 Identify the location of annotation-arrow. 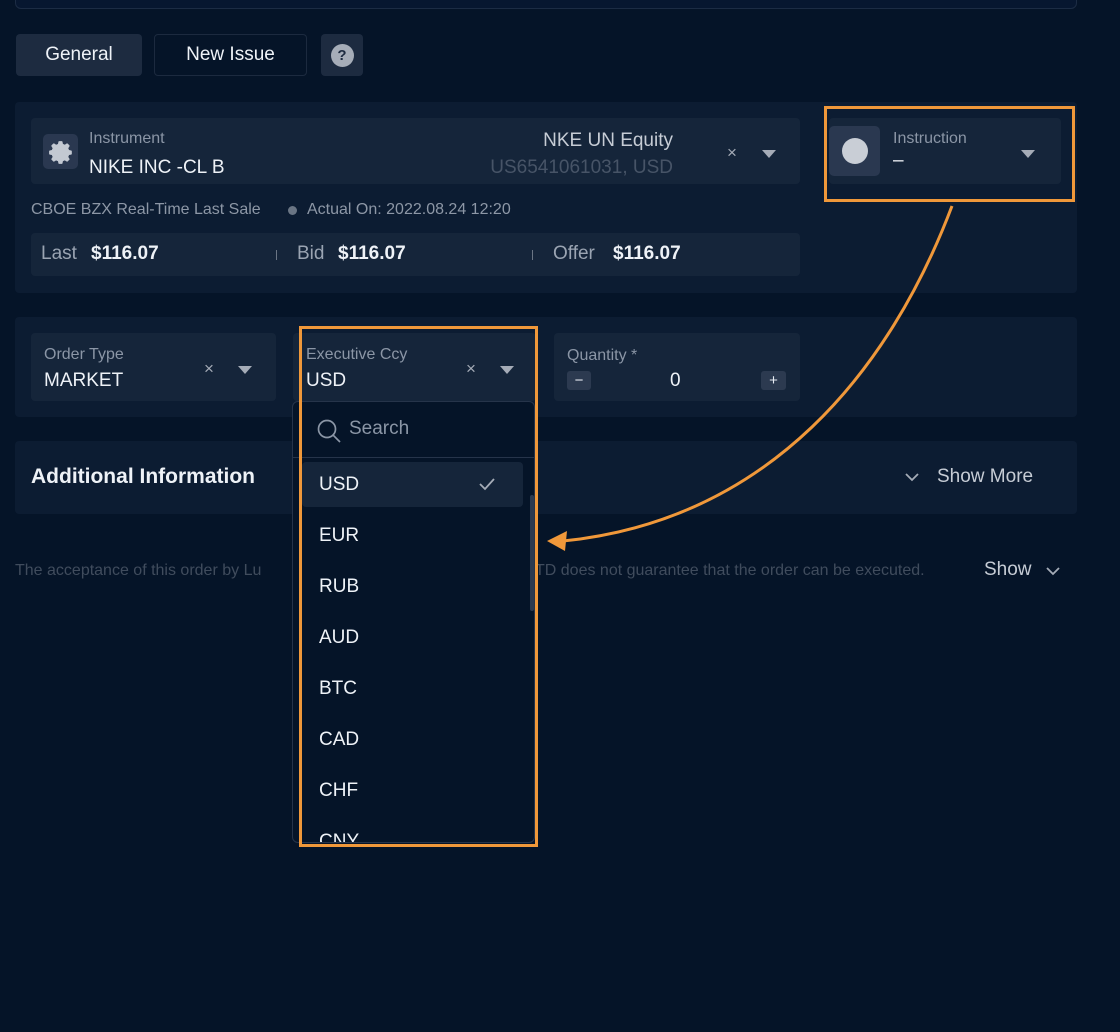
(750, 378).